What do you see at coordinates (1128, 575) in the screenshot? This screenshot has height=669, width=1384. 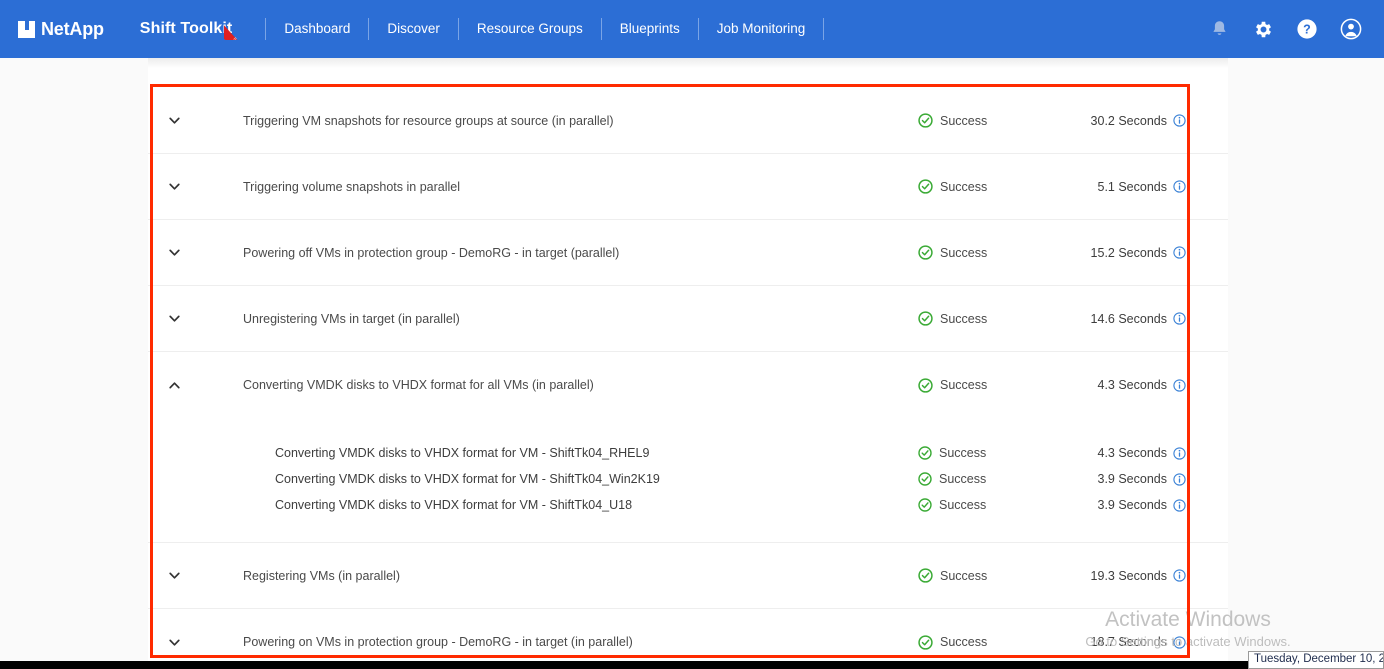 I see `duration-text: 19.3 Seconds` at bounding box center [1128, 575].